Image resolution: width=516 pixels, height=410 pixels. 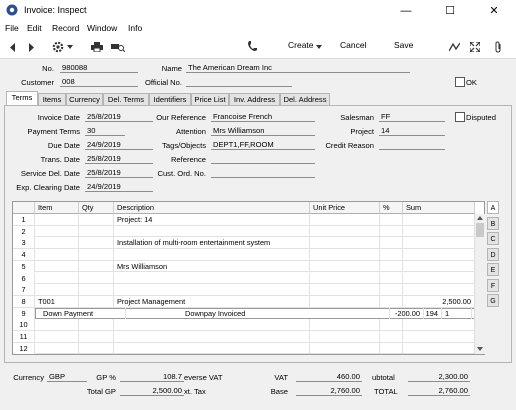 What do you see at coordinates (34, 28) in the screenshot?
I see `menu-edit: Edit` at bounding box center [34, 28].